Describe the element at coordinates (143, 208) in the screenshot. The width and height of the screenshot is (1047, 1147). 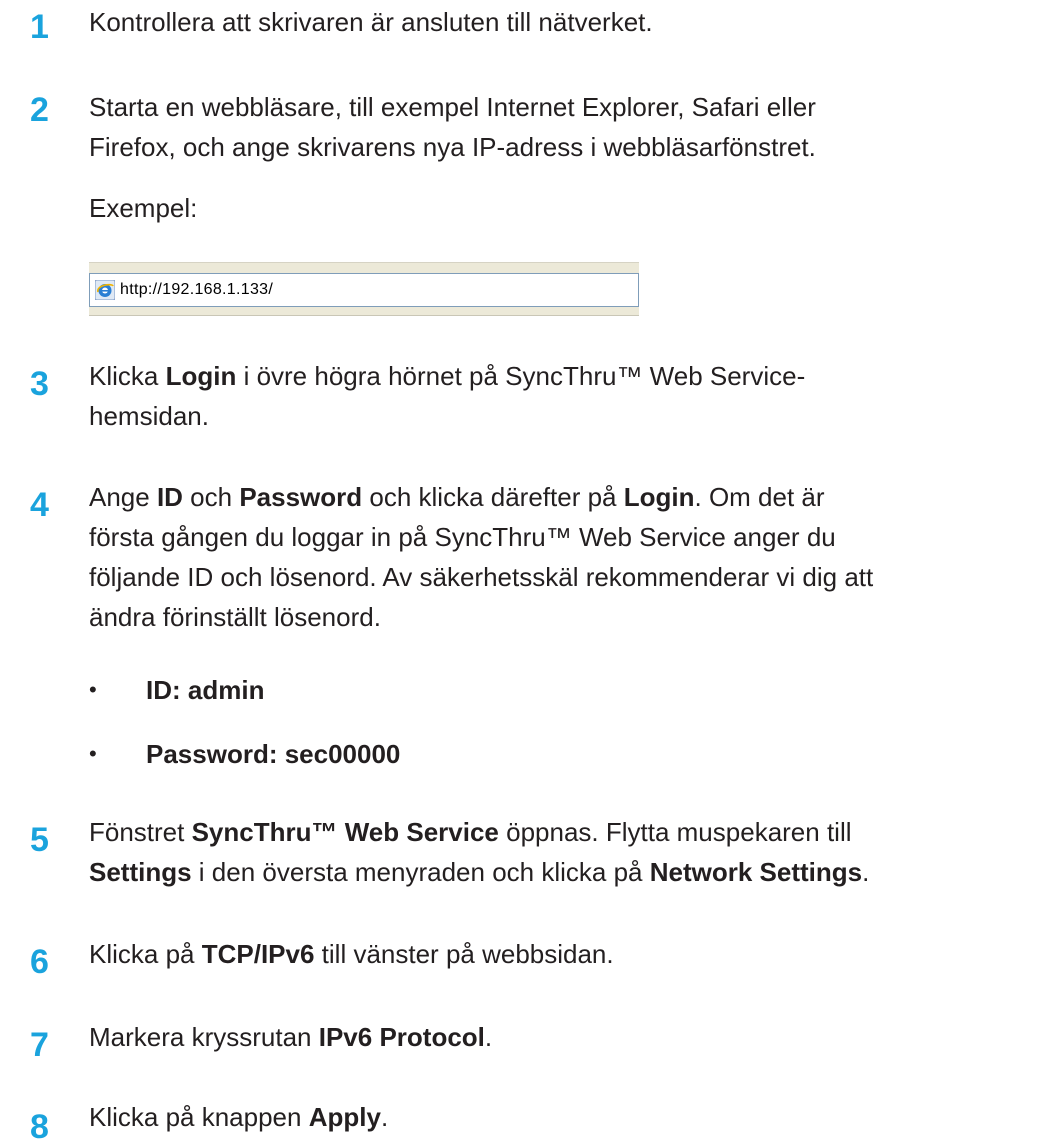
I see `example-label: Exempel:` at that location.